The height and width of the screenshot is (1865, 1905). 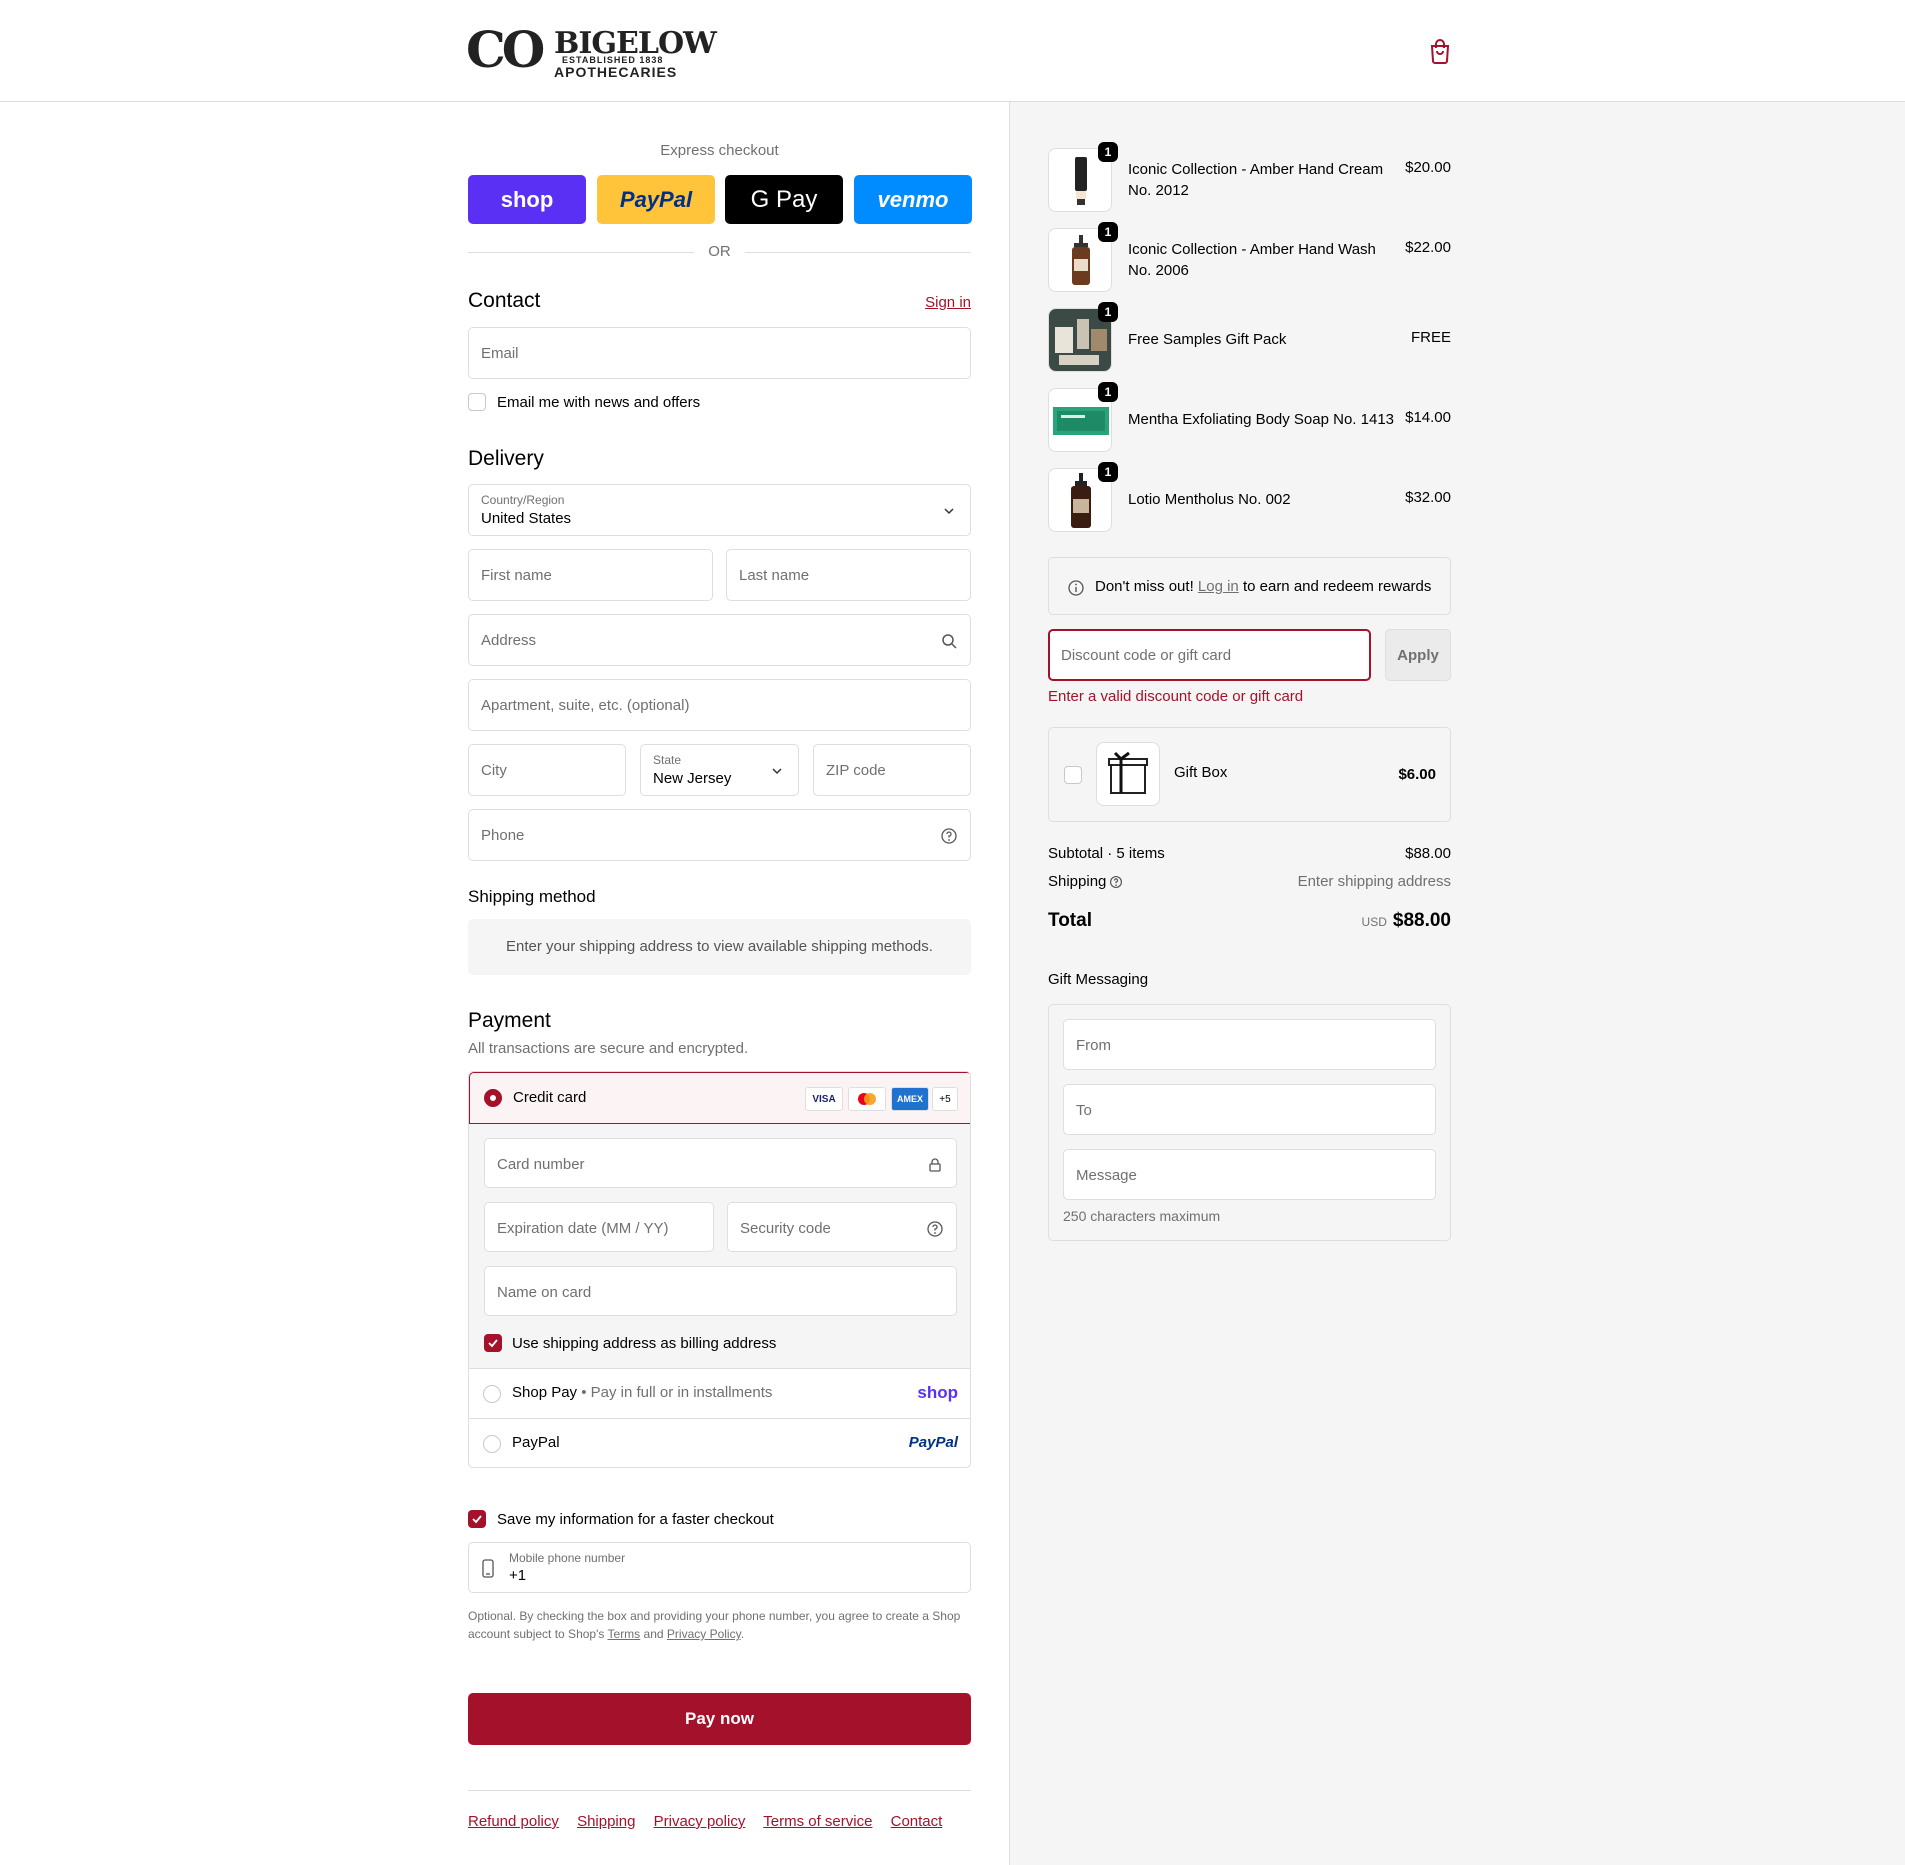 What do you see at coordinates (591, 51) in the screenshot?
I see `brand-logo: CO BIGELOW ESTABLISHED 1838 APOTHECARIES` at bounding box center [591, 51].